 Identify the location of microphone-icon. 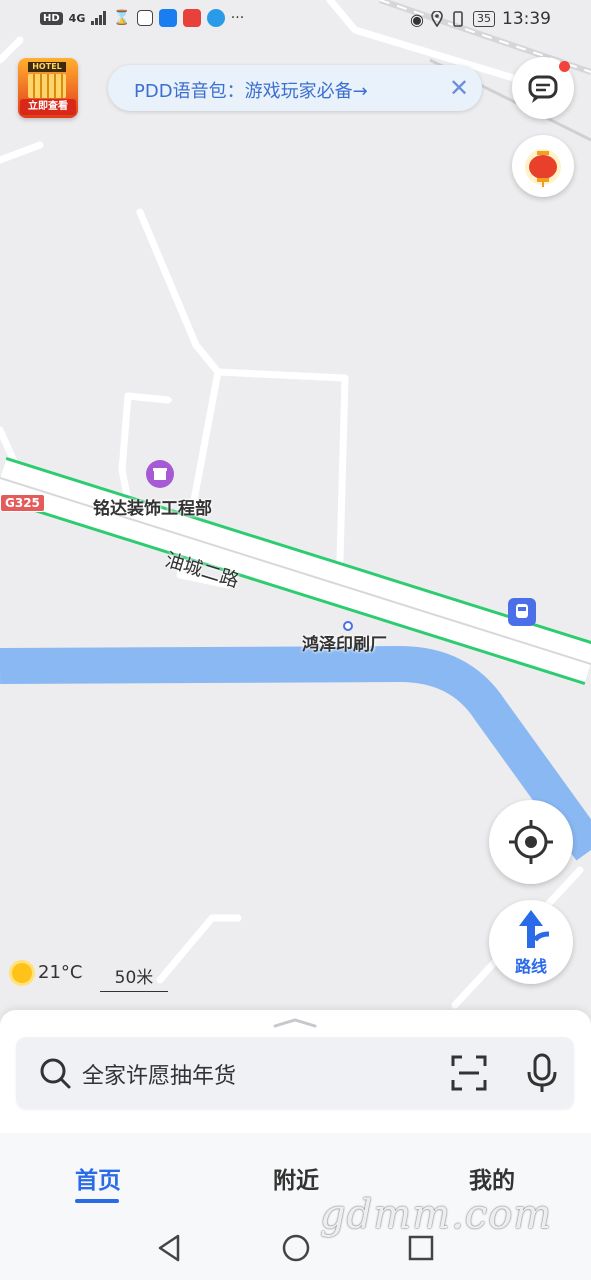
(542, 1073).